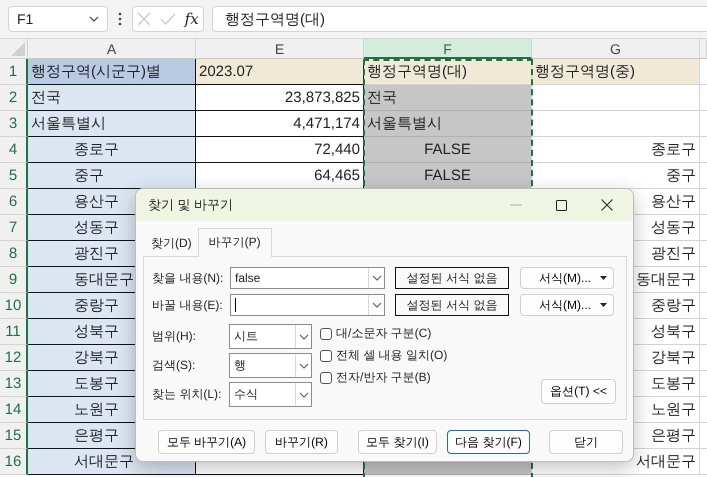  I want to click on maximize-icon, so click(561, 205).